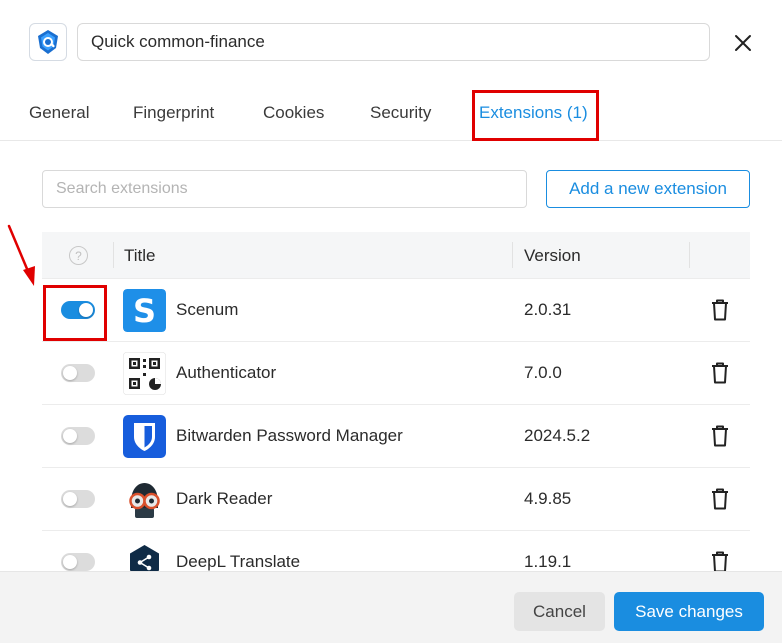 The image size is (782, 643). What do you see at coordinates (21, 255) in the screenshot?
I see `annotation-arrow-icon` at bounding box center [21, 255].